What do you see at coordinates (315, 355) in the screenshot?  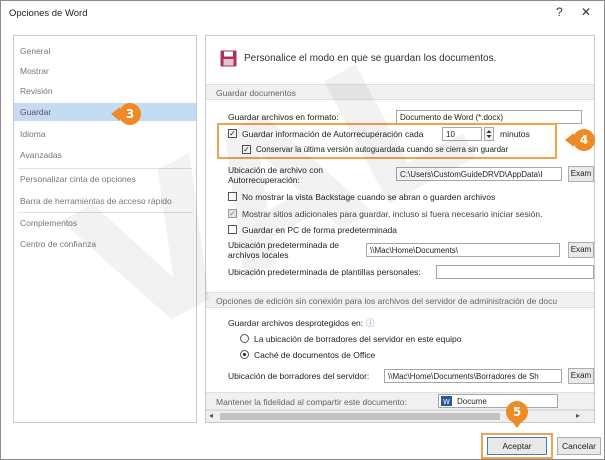 I see `office-cache-label: Caché de documentos de Office` at bounding box center [315, 355].